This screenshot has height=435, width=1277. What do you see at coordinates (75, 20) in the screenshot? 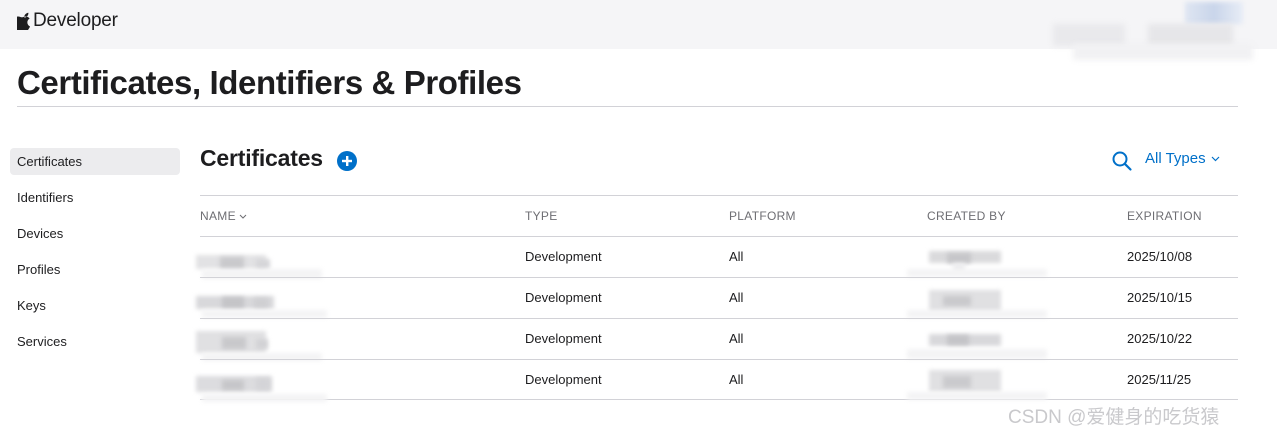
I see `brand-name: Developer` at bounding box center [75, 20].